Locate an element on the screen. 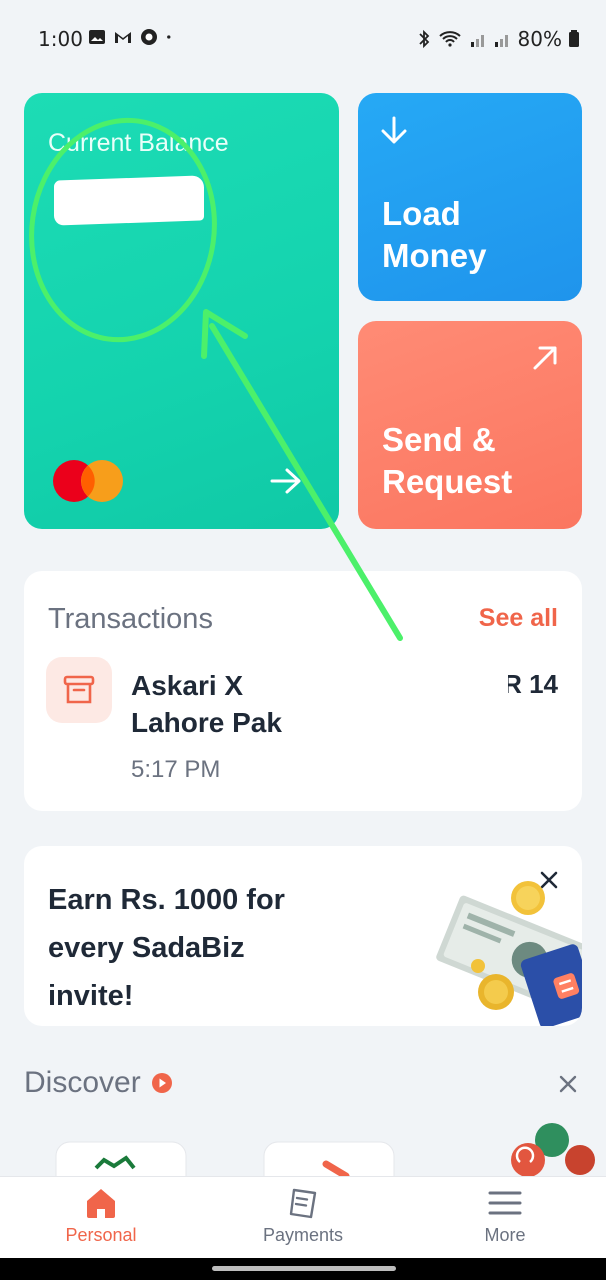 This screenshot has width=606, height=1280. play-icon is located at coordinates (162, 1083).